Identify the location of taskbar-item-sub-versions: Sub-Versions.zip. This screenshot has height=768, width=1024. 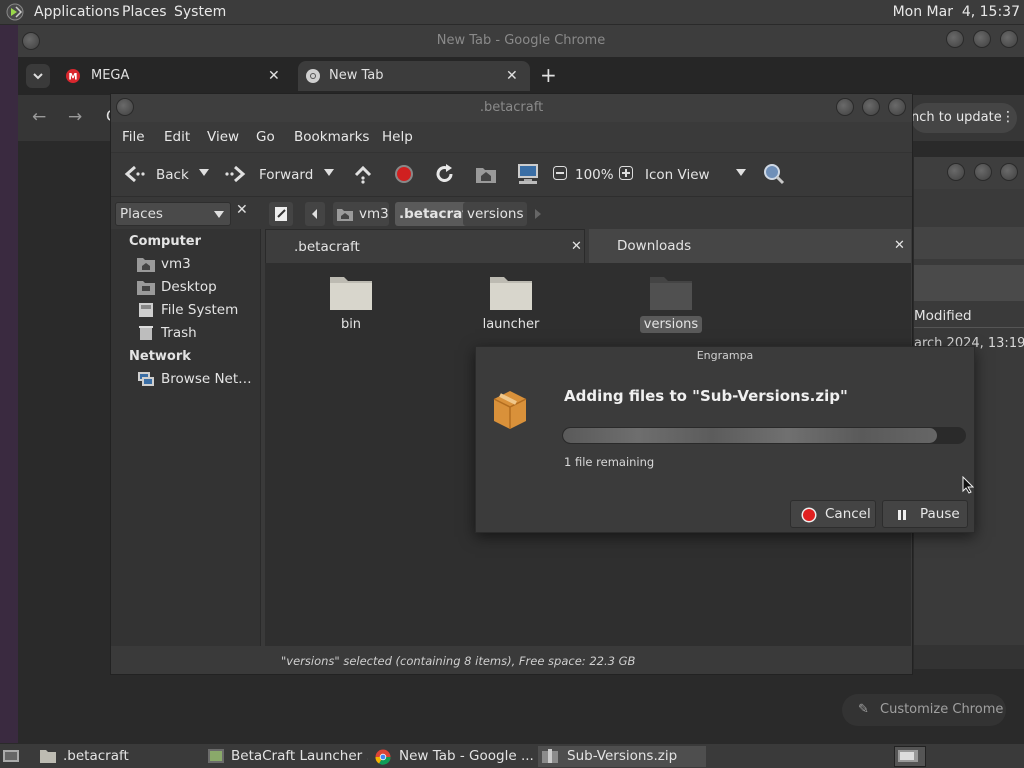
(622, 756).